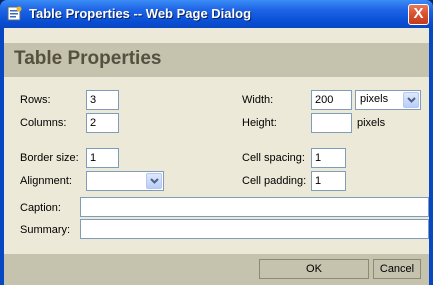 The image size is (433, 285). Describe the element at coordinates (140, 13) in the screenshot. I see `window-title: Table Properties -- Web Page Dialog` at that location.